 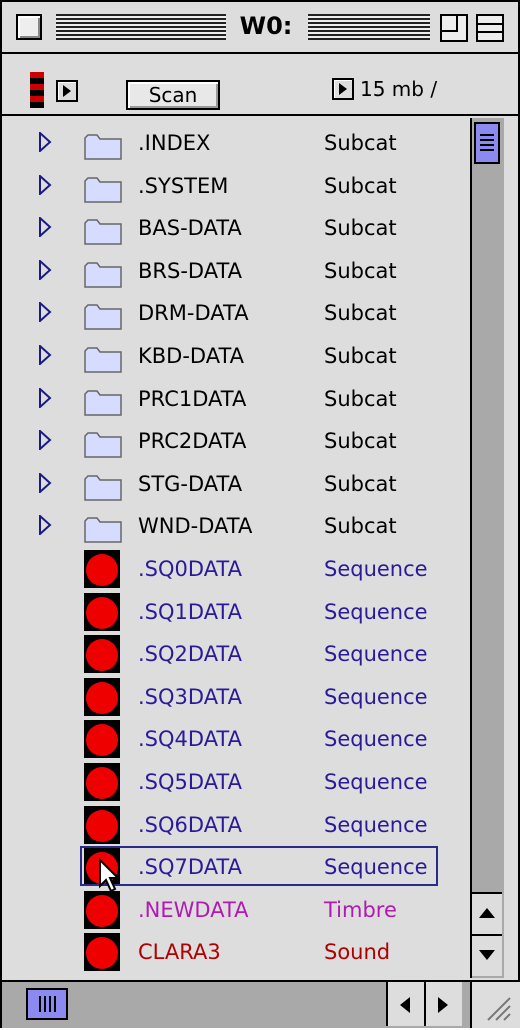 I want to click on arrow-right-icon, so click(x=443, y=1005).